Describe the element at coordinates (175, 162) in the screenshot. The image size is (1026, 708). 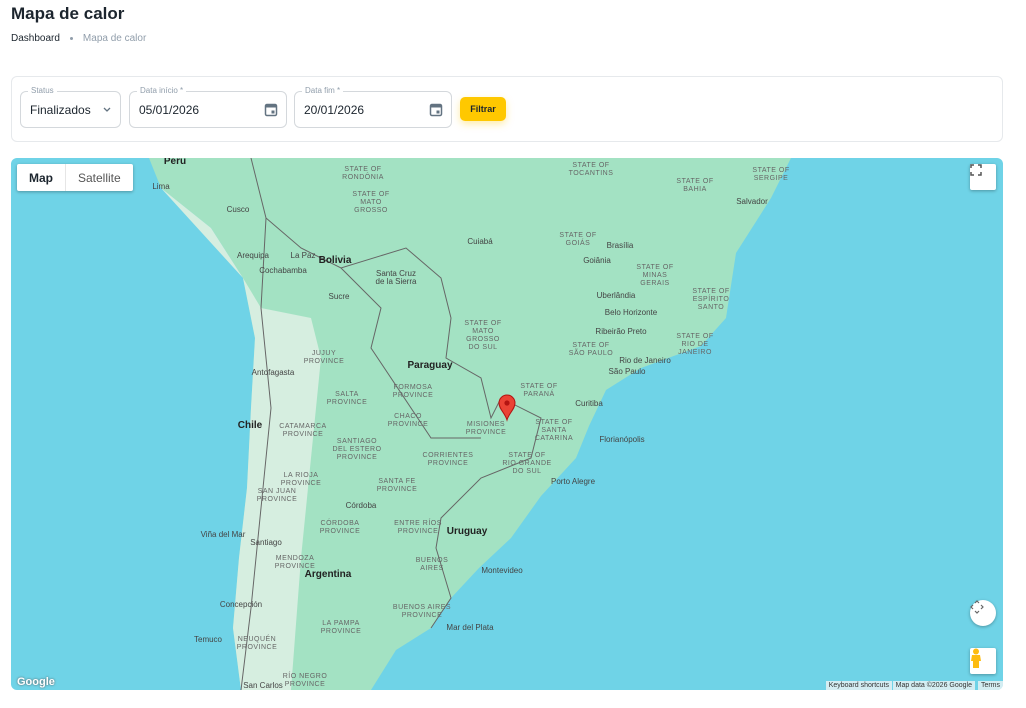
I see `country-label: Peru` at that location.